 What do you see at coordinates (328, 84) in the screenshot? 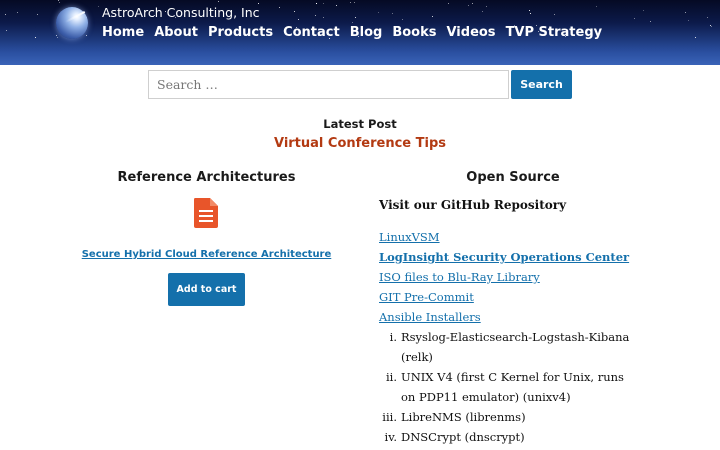
I see `search-input` at bounding box center [328, 84].